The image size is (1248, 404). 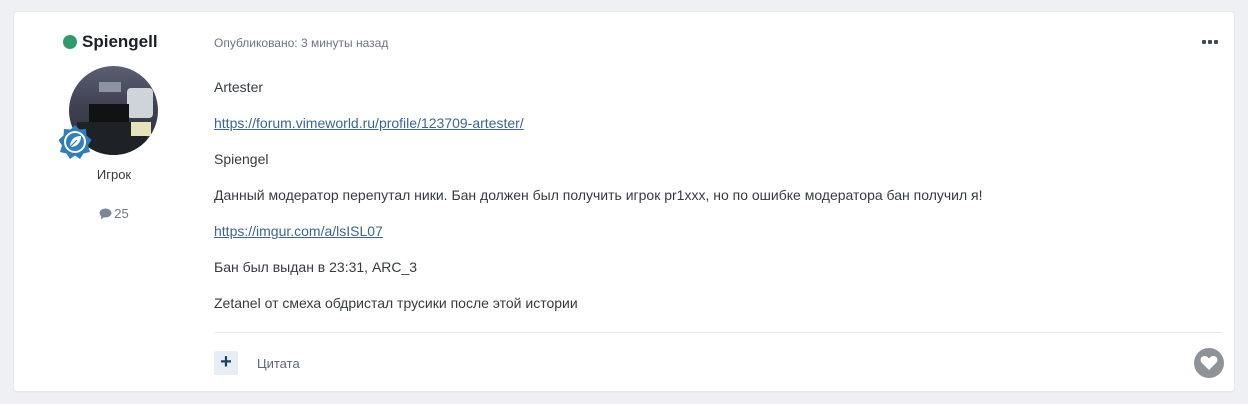 I want to click on quote-button: Цитата, so click(x=278, y=363).